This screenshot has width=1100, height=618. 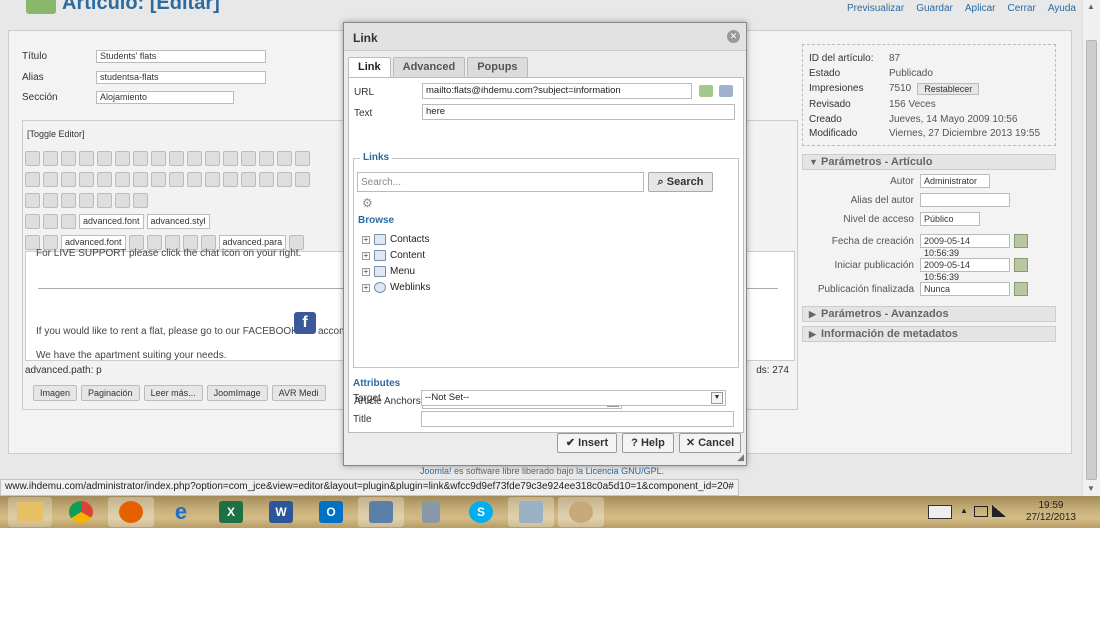 I want to click on page-scrollbar: ▲ ▼, so click(x=1091, y=248).